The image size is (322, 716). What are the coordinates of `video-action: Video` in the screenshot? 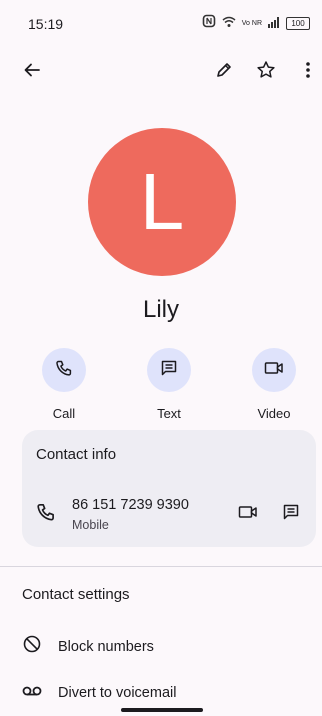 It's located at (274, 384).